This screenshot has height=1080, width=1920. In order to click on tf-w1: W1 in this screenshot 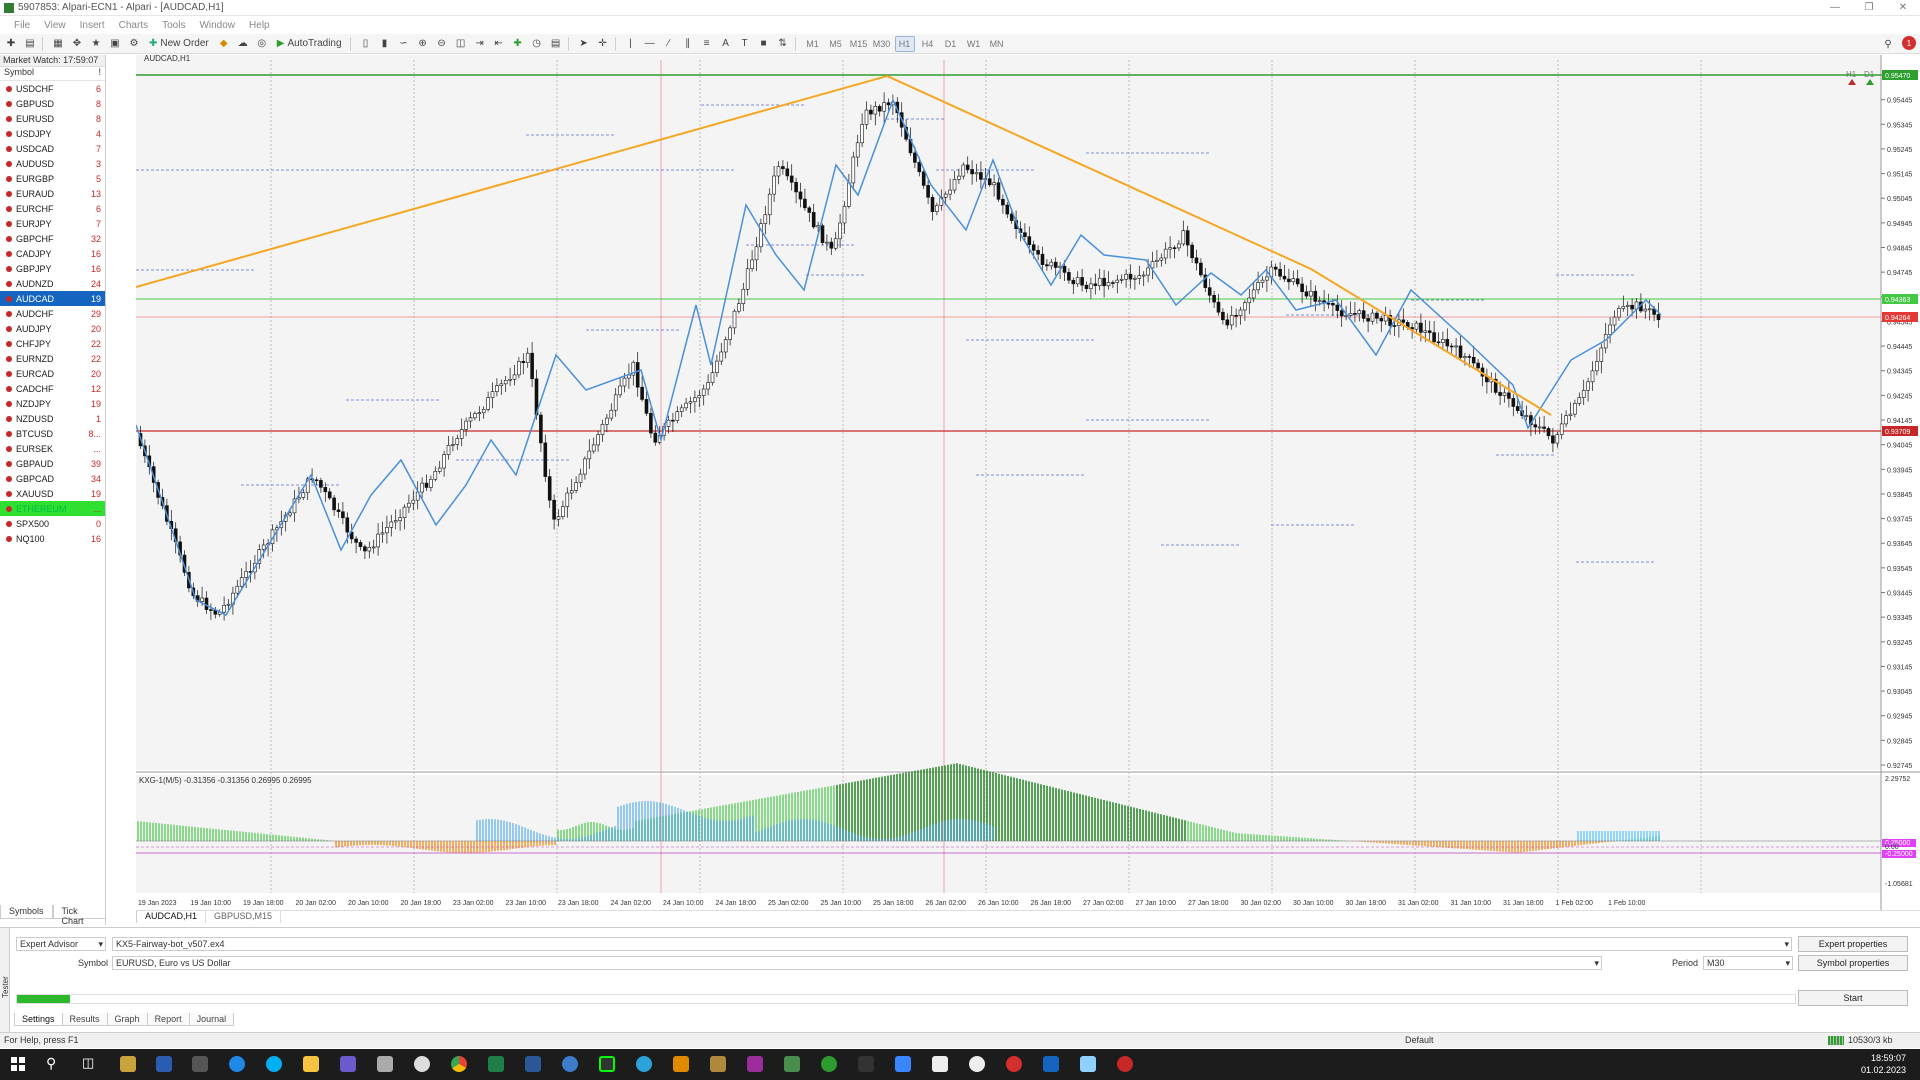, I will do `click(974, 44)`.